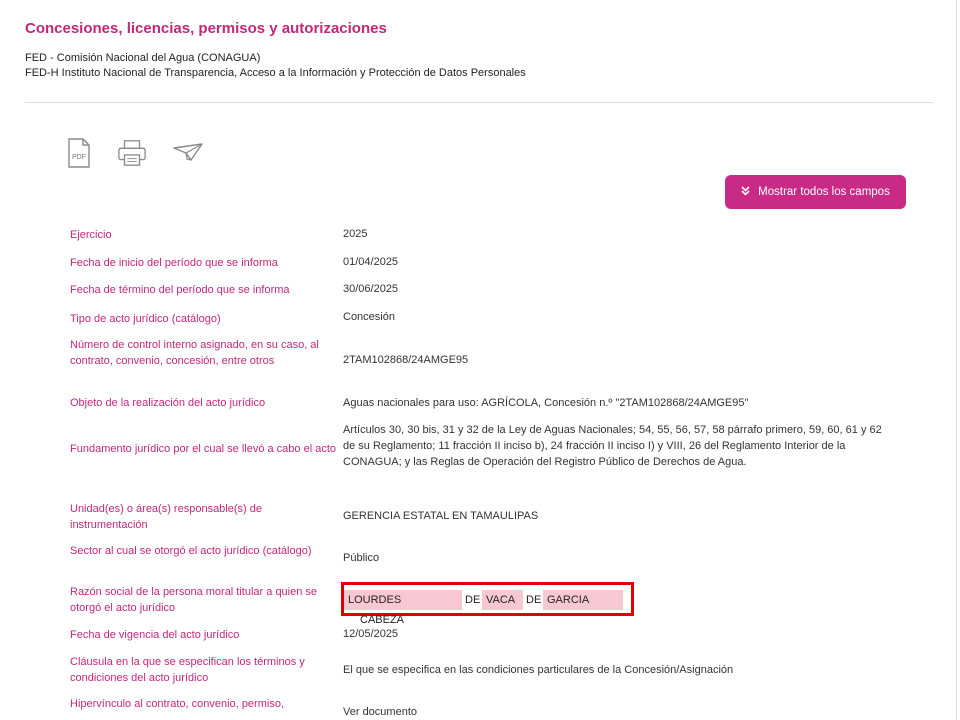 Image resolution: width=960 pixels, height=720 pixels. I want to click on field-value-fecha-inicio: 01/04/2025, so click(371, 262).